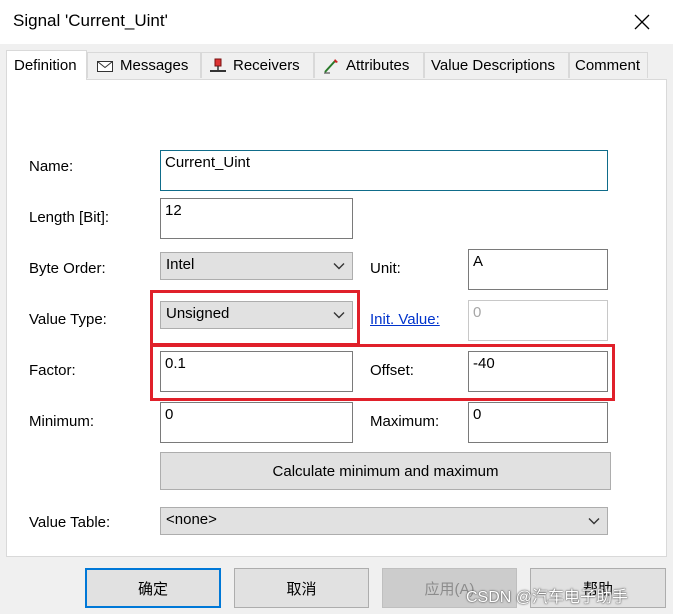 The height and width of the screenshot is (614, 673). I want to click on tab-label: Receivers, so click(266, 65).